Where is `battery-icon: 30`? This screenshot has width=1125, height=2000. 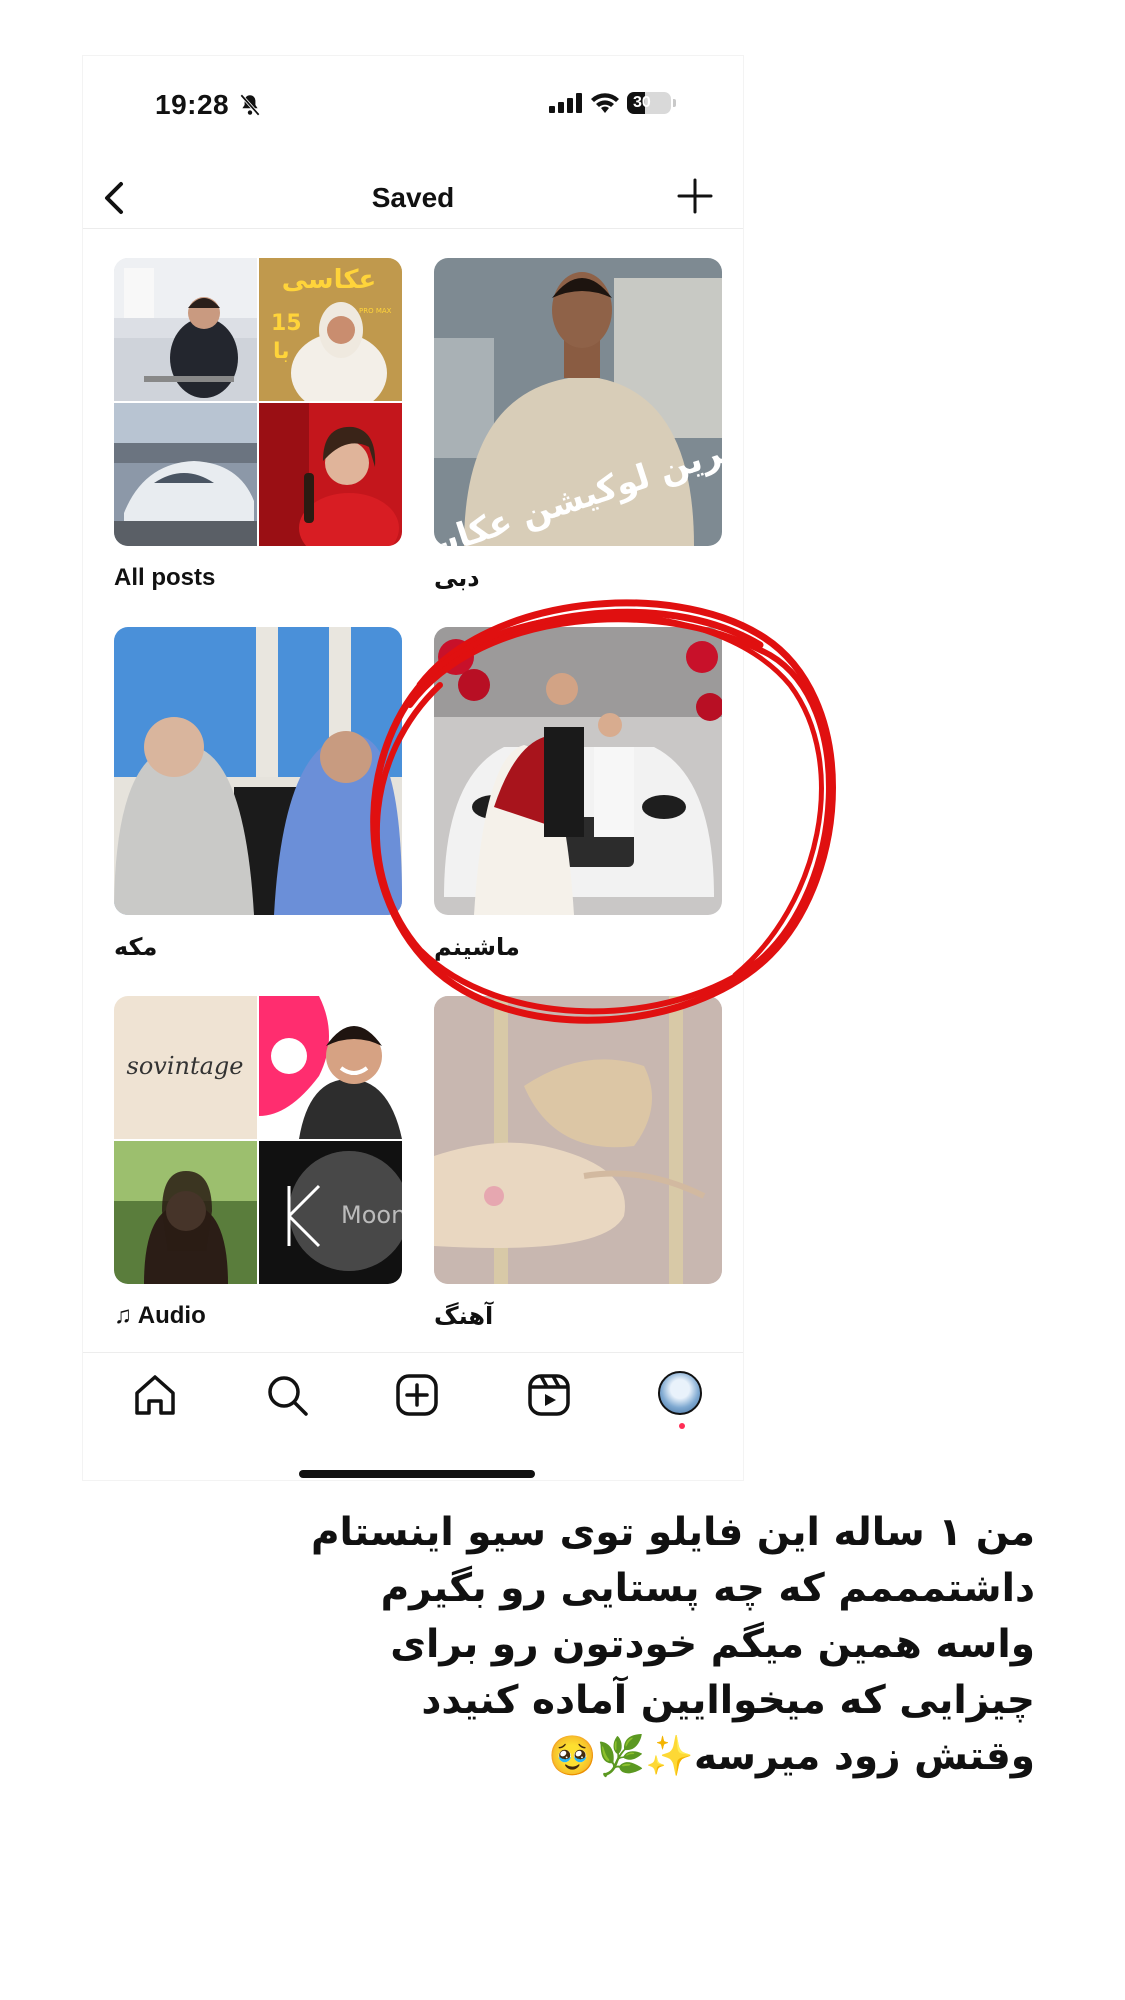
battery-icon: 30 is located at coordinates (649, 103).